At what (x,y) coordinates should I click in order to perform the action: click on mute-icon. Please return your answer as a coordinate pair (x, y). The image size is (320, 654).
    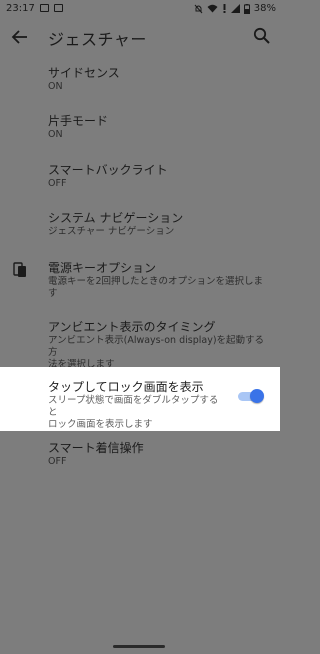
    Looking at the image, I should click on (198, 8).